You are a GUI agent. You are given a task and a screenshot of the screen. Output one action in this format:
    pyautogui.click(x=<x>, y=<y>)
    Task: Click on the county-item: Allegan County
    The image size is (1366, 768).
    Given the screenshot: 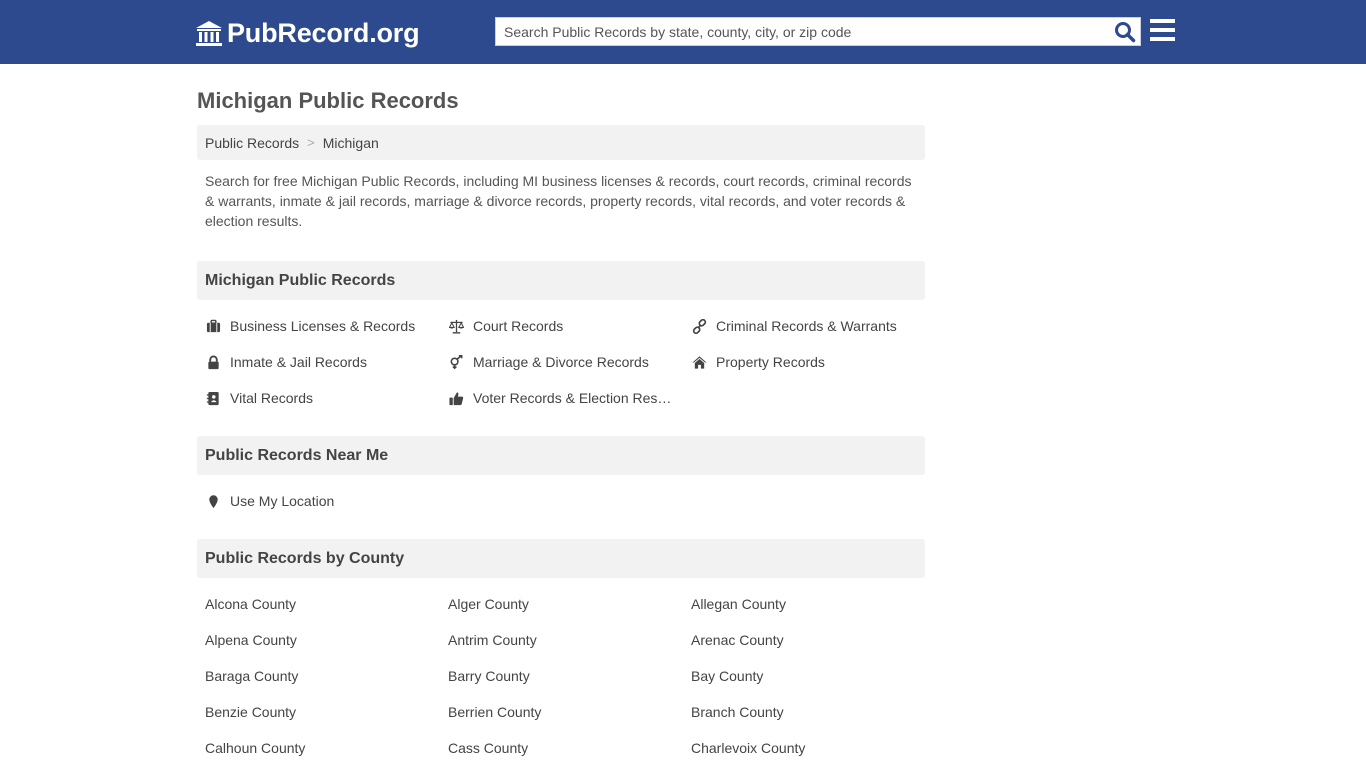 What is the action you would take?
    pyautogui.click(x=812, y=604)
    